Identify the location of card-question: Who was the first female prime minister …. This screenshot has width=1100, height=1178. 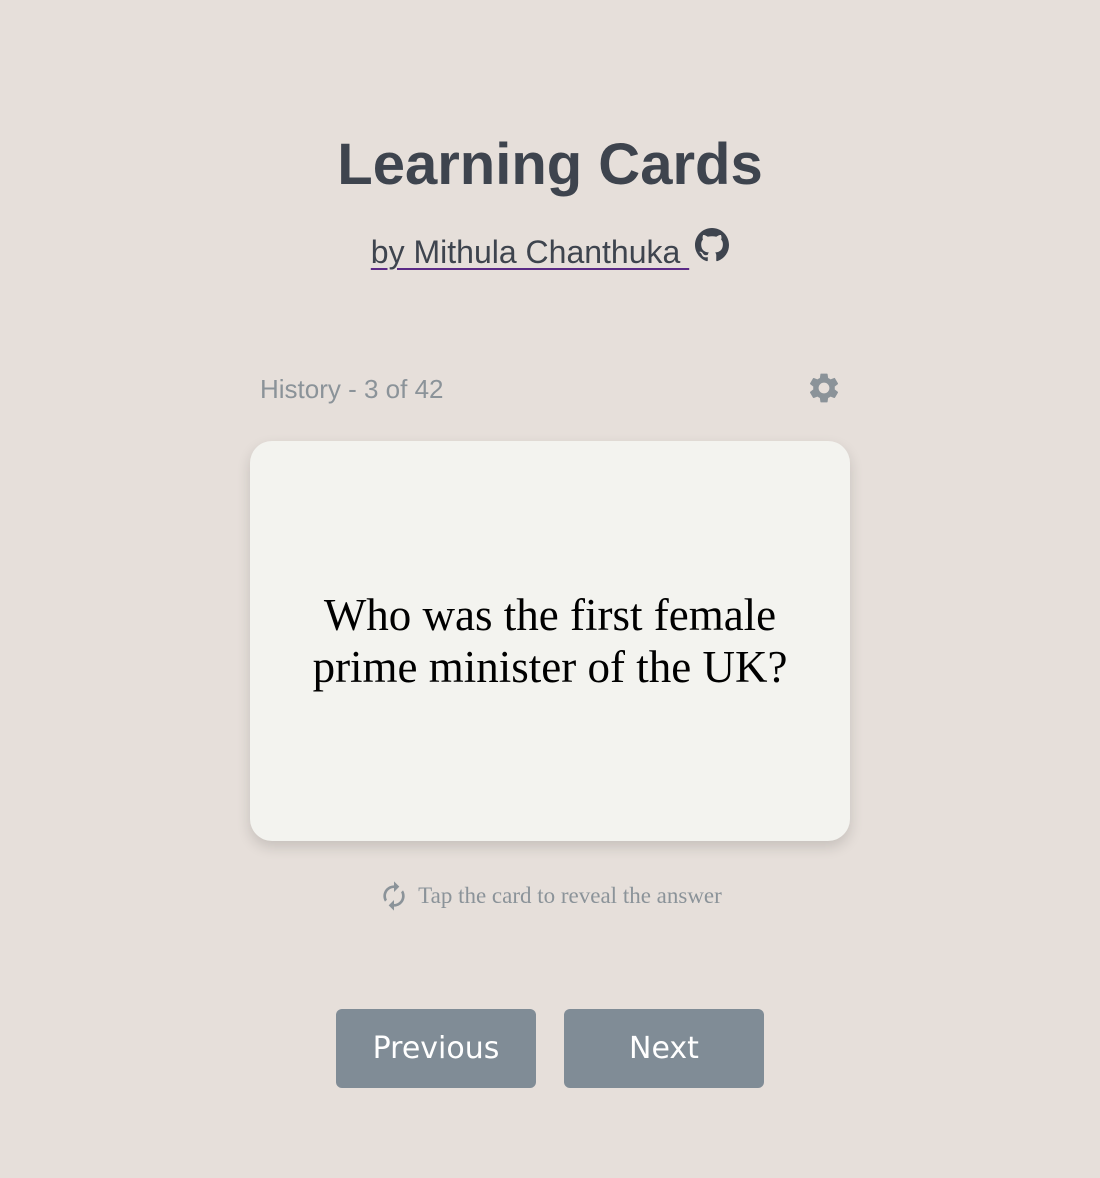
(550, 641).